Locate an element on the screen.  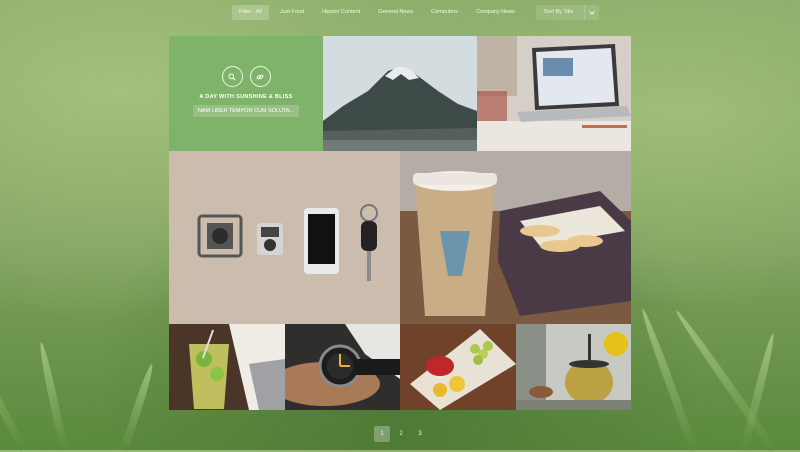
zoom-button is located at coordinates (232, 76).